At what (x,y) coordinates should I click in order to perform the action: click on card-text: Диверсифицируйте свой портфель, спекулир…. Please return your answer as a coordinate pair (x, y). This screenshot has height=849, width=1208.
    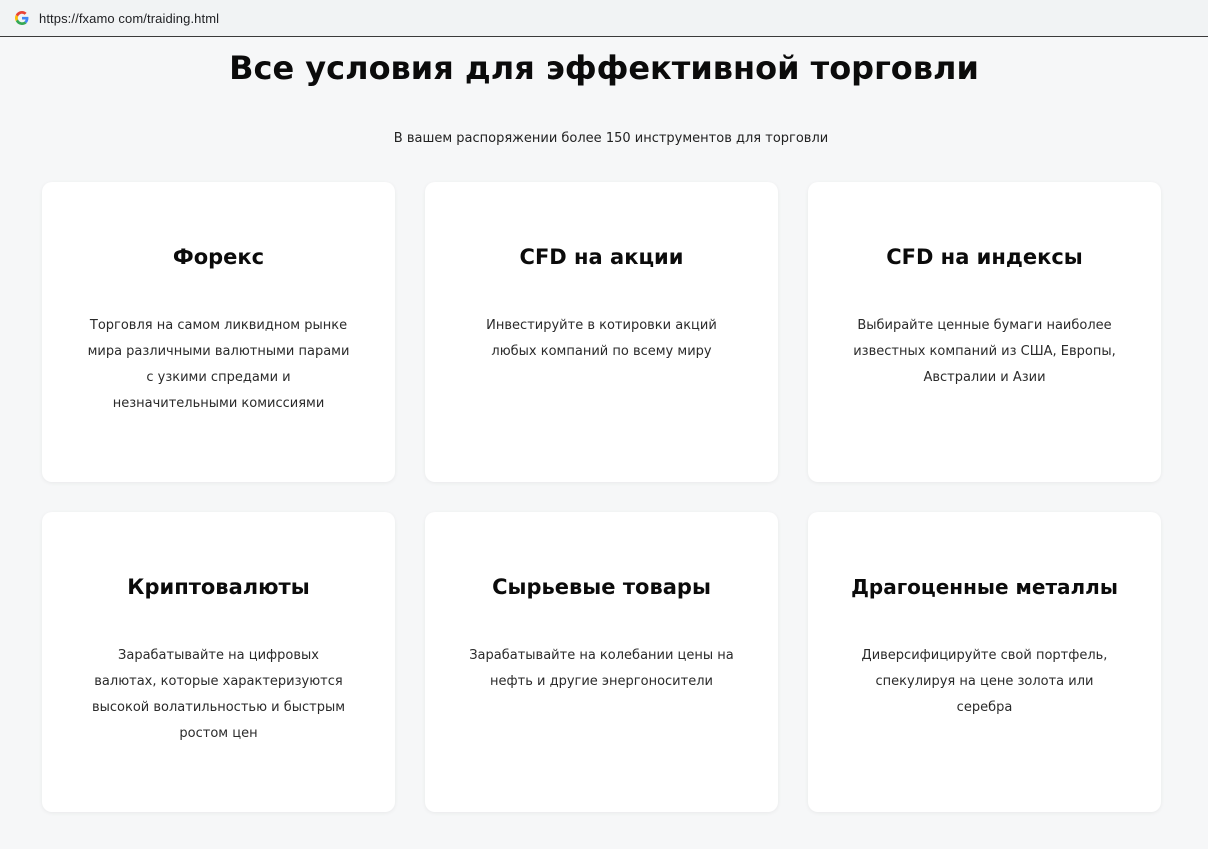
    Looking at the image, I should click on (984, 681).